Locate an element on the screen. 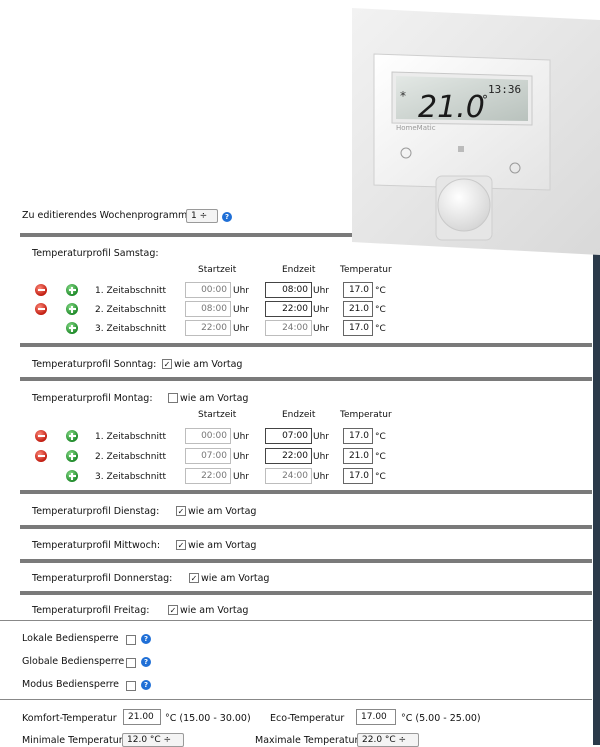 This screenshot has height=747, width=600. local-lock-label: Lokale Bediensperre is located at coordinates (70, 638).